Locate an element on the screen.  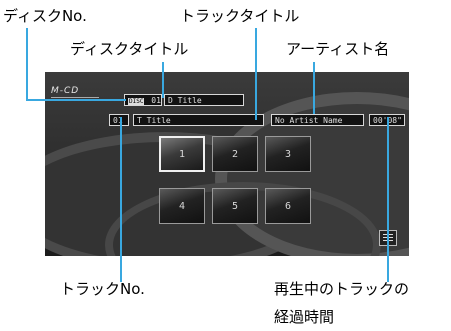
callout-disc-title: ディスクタイトル is located at coordinates (129, 49).